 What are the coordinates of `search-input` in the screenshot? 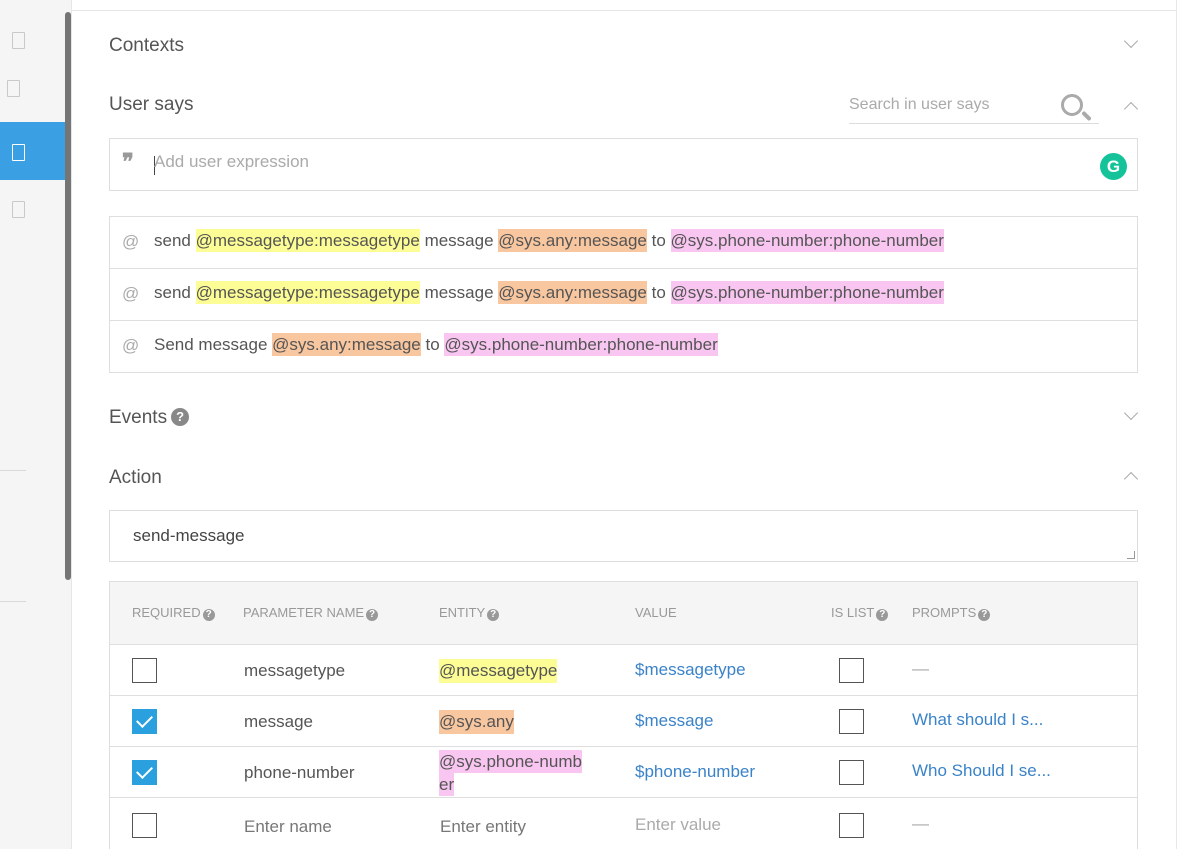 It's located at (949, 103).